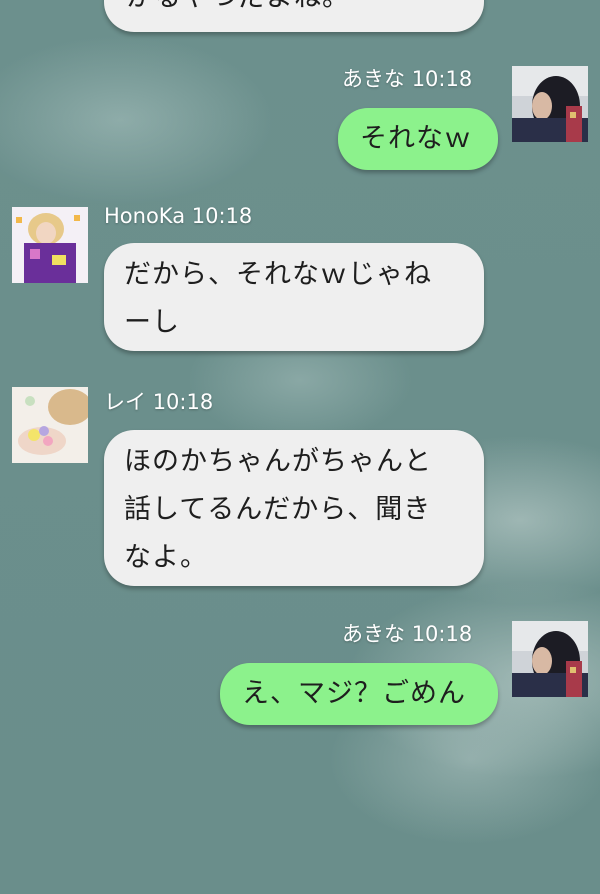  What do you see at coordinates (278, 461) in the screenshot?
I see `message-text-line: ほのかちゃんがちゃんと` at bounding box center [278, 461].